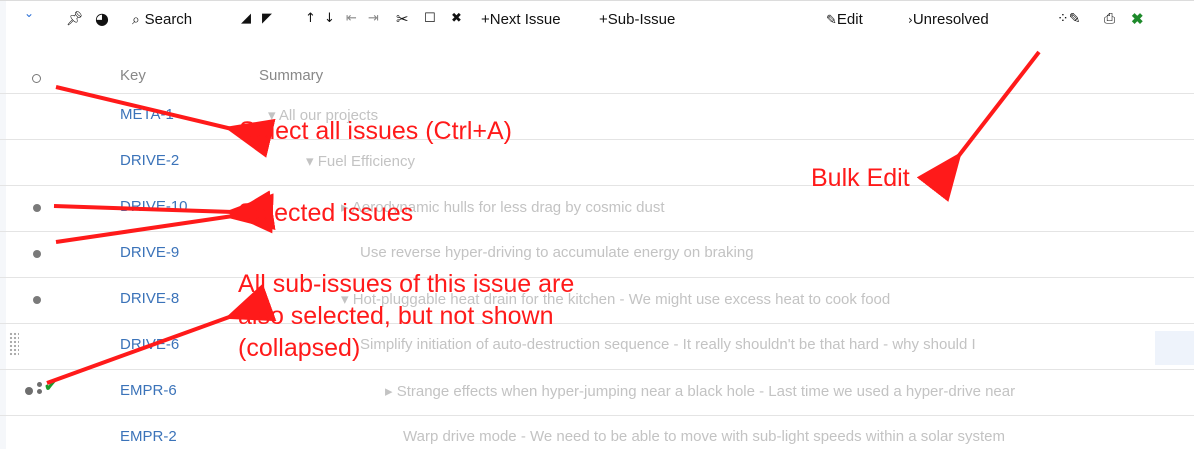 This screenshot has width=1194, height=461. Describe the element at coordinates (299, 348) in the screenshot. I see `annotation-sub-issues-line3: (collapsed)` at that location.